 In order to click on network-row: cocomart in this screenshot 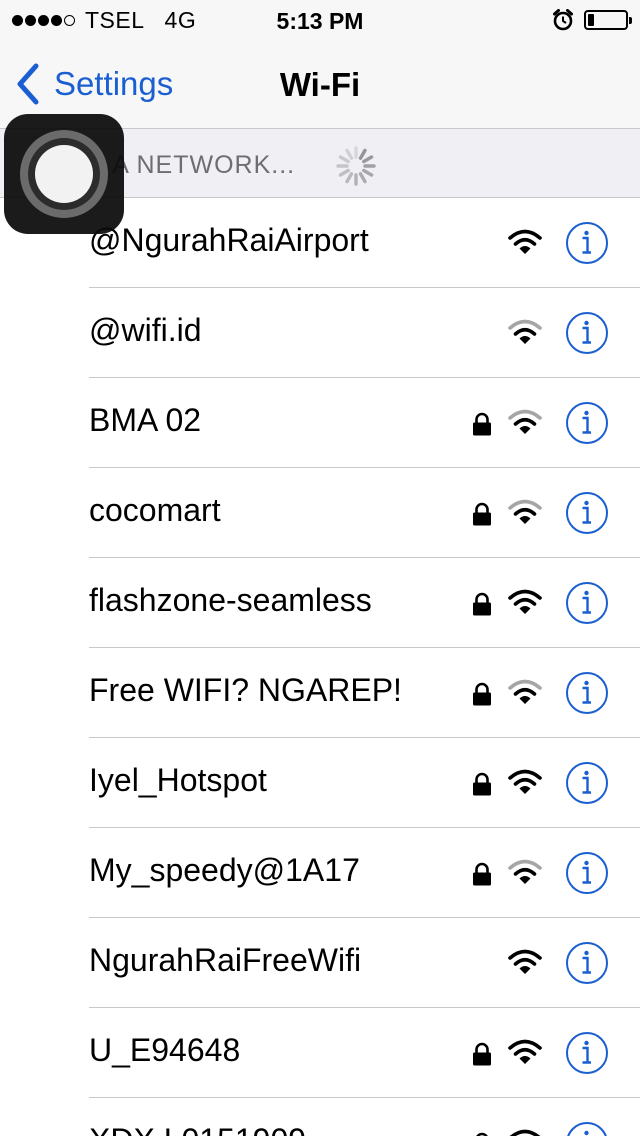, I will do `click(320, 513)`.